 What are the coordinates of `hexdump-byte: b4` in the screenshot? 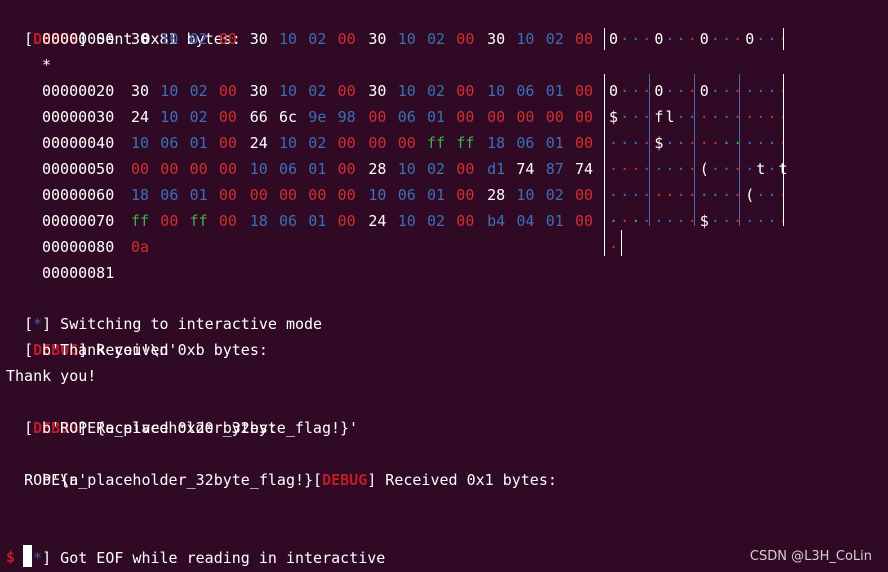 It's located at (496, 221).